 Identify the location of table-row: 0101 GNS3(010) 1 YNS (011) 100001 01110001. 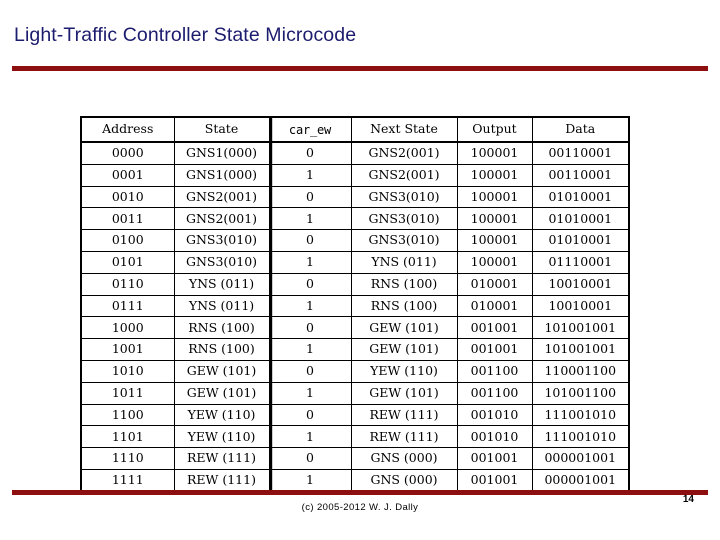
(355, 262).